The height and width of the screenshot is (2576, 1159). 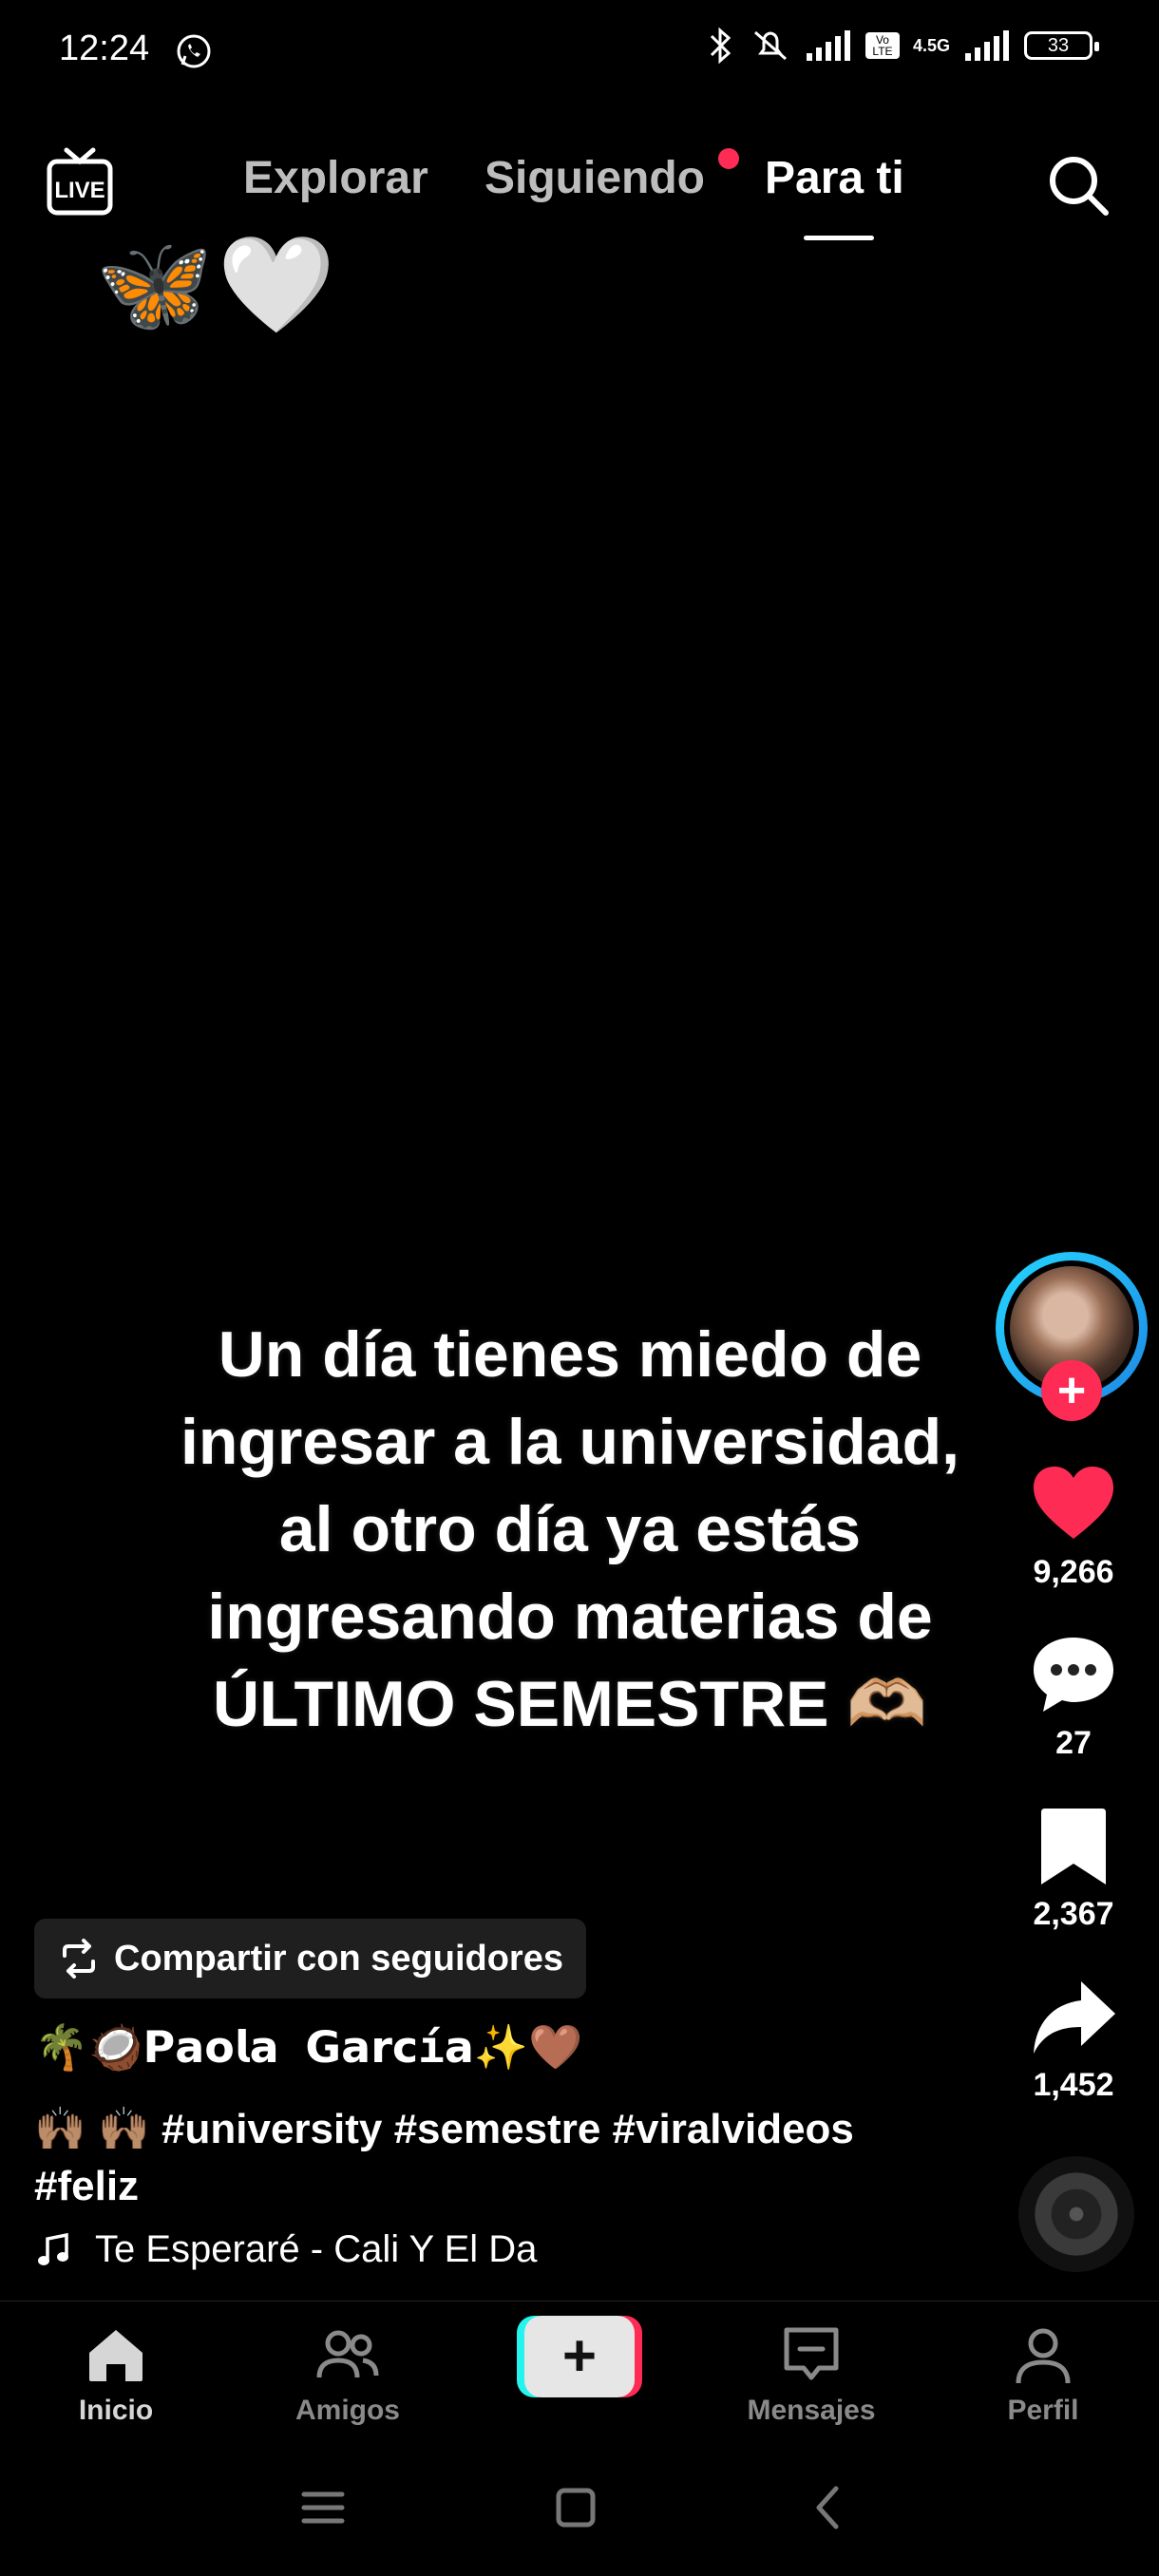 What do you see at coordinates (721, 46) in the screenshot?
I see `bluetooth-icon` at bounding box center [721, 46].